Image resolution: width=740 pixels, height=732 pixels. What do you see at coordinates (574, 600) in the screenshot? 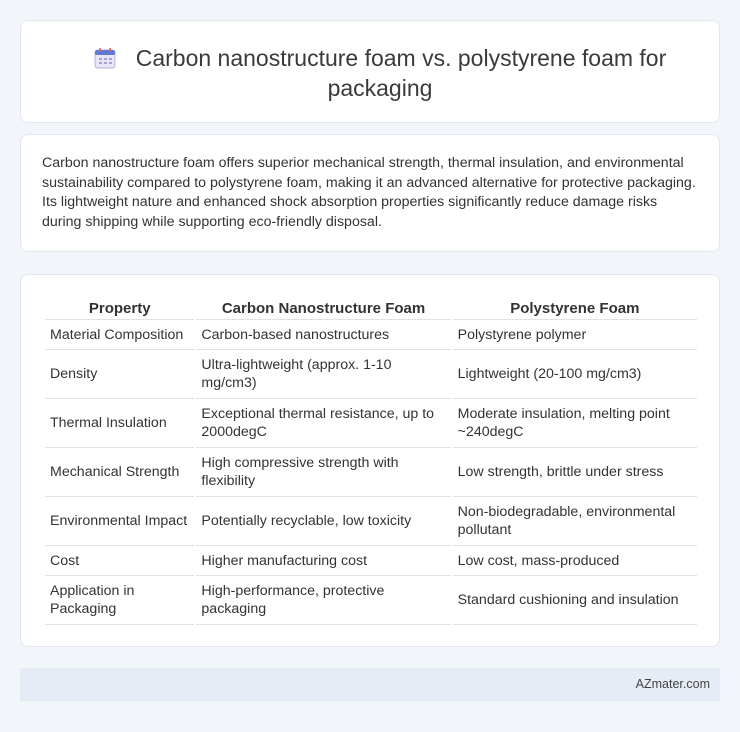
I see `polystyrene-cell: Standard cushioning and insulation` at bounding box center [574, 600].